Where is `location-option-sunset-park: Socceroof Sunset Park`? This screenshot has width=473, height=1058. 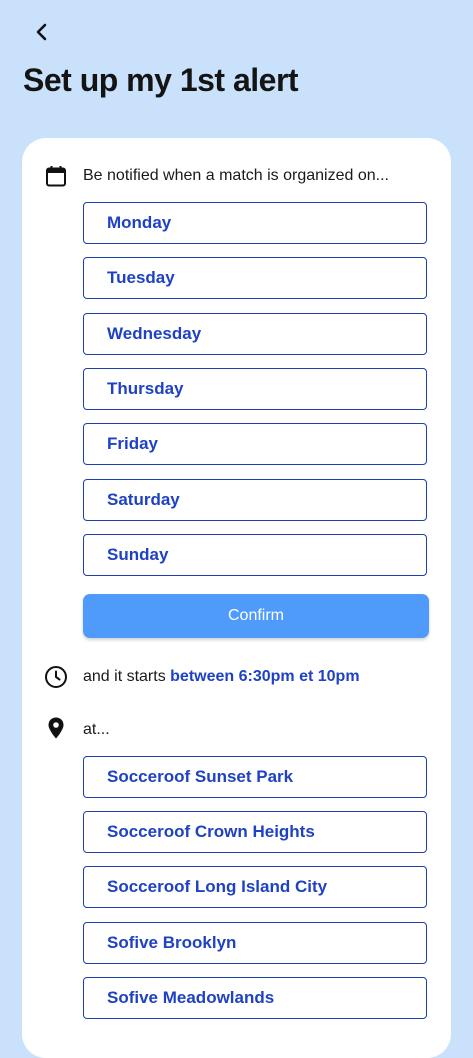
location-option-sunset-park: Socceroof Sunset Park is located at coordinates (255, 777).